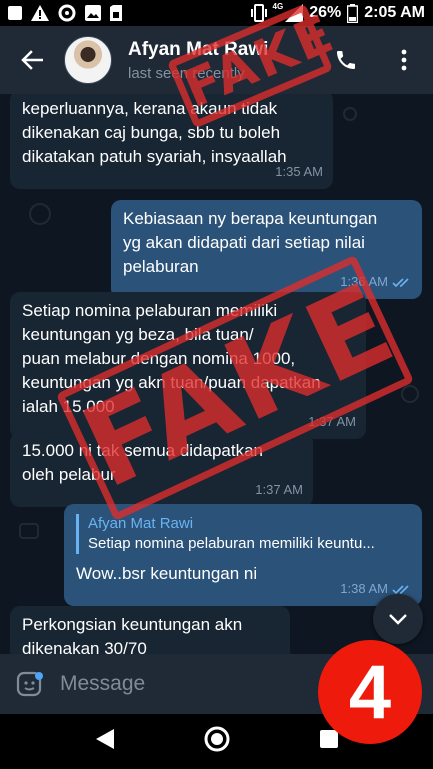 This screenshot has height=769, width=433. What do you see at coordinates (216, 13) in the screenshot?
I see `status-bar: 4G 26% 2:05 AM` at bounding box center [216, 13].